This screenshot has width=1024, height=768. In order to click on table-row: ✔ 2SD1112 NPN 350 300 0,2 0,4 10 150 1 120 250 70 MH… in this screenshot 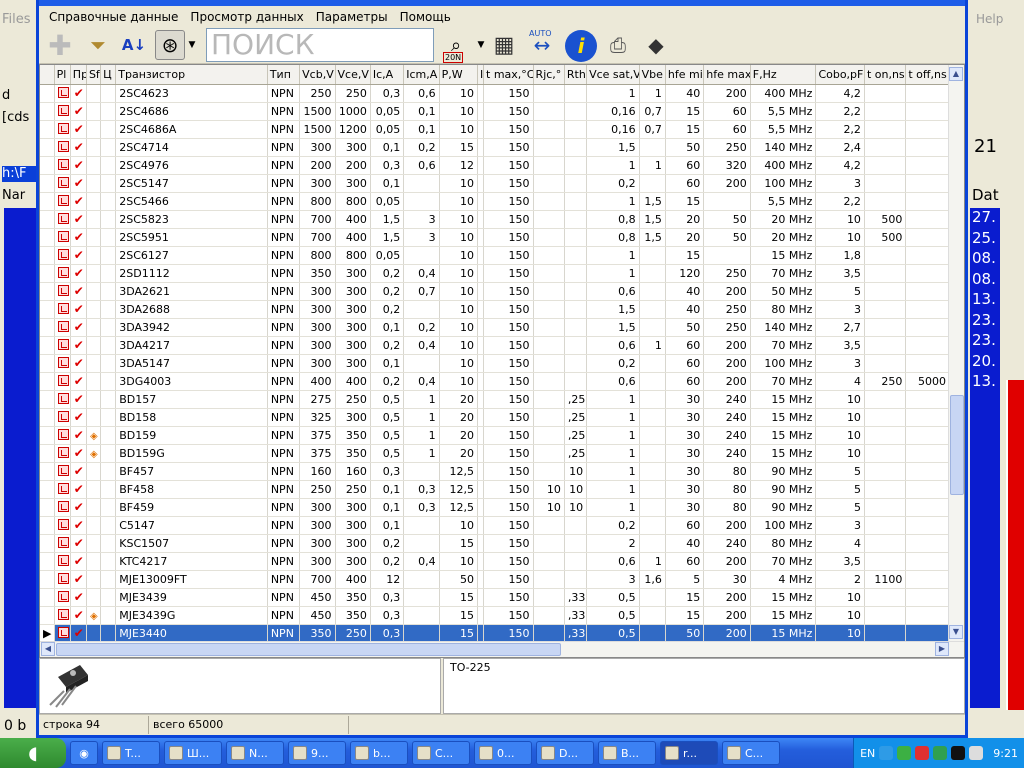, I will do `click(495, 273)`.